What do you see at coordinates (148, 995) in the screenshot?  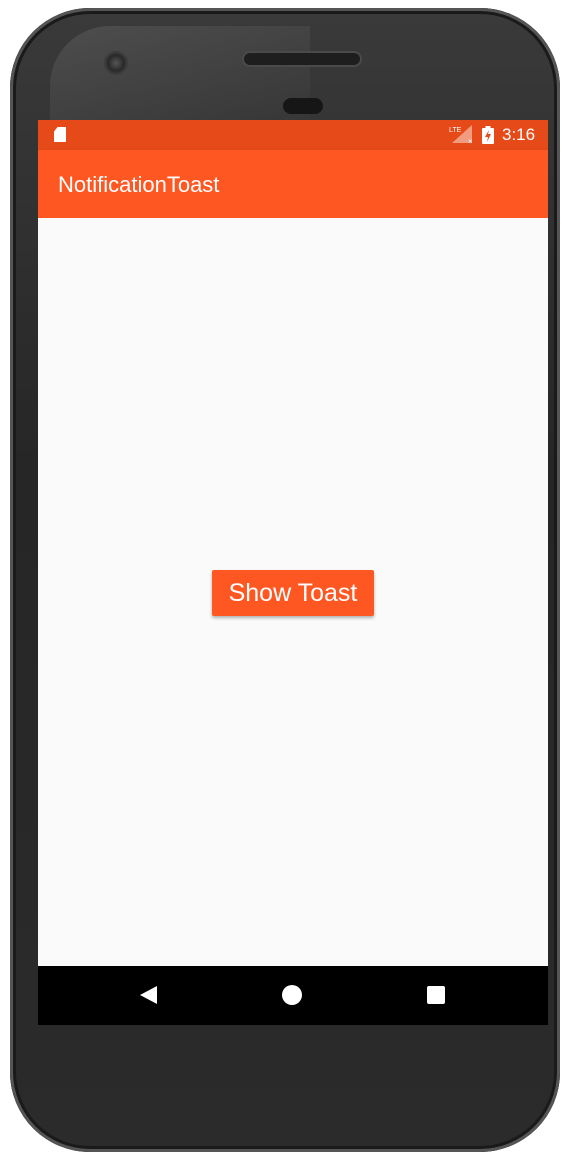 I see `back-icon` at bounding box center [148, 995].